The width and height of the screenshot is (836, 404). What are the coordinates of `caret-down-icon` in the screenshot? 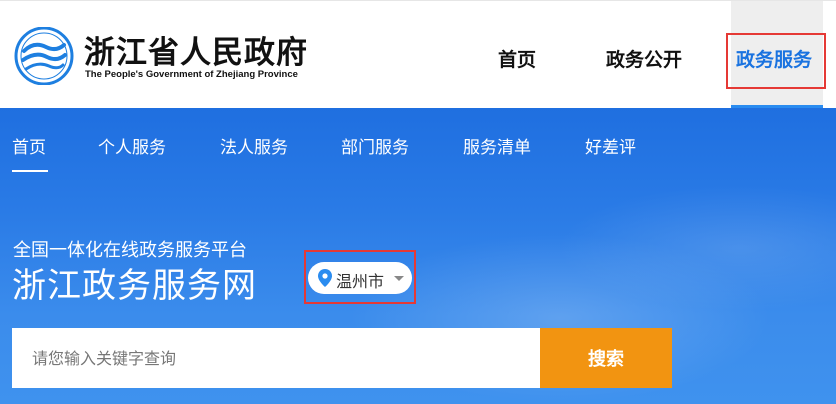 It's located at (399, 278).